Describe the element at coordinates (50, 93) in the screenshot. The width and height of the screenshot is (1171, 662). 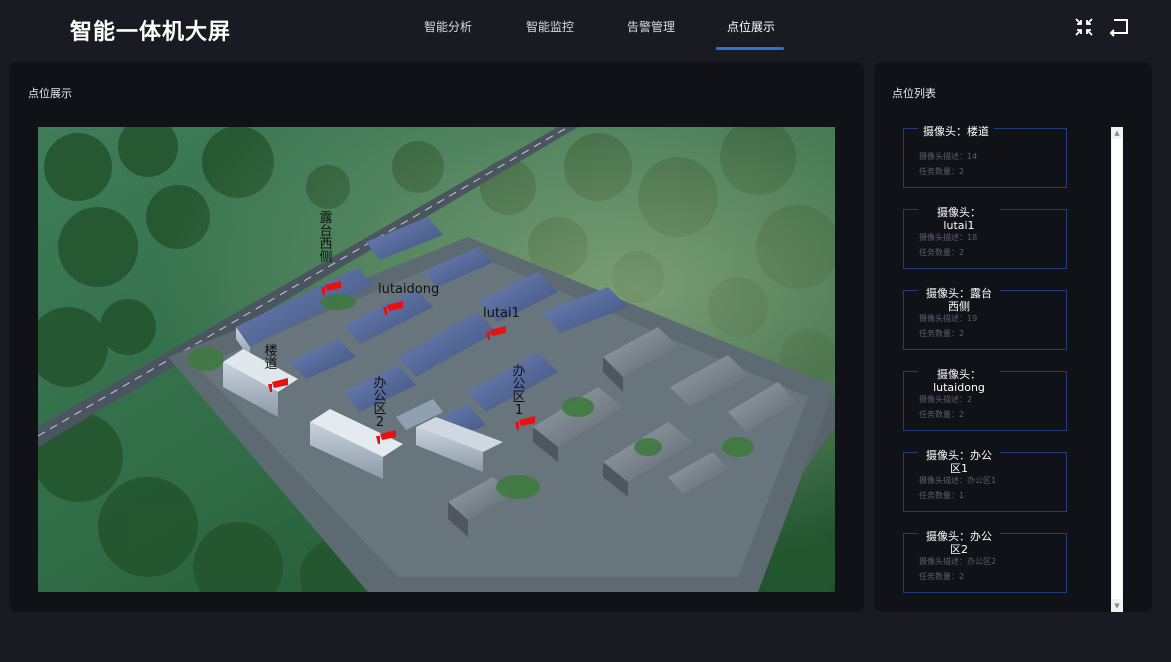
I see `map-panel-title: 点位展示` at that location.